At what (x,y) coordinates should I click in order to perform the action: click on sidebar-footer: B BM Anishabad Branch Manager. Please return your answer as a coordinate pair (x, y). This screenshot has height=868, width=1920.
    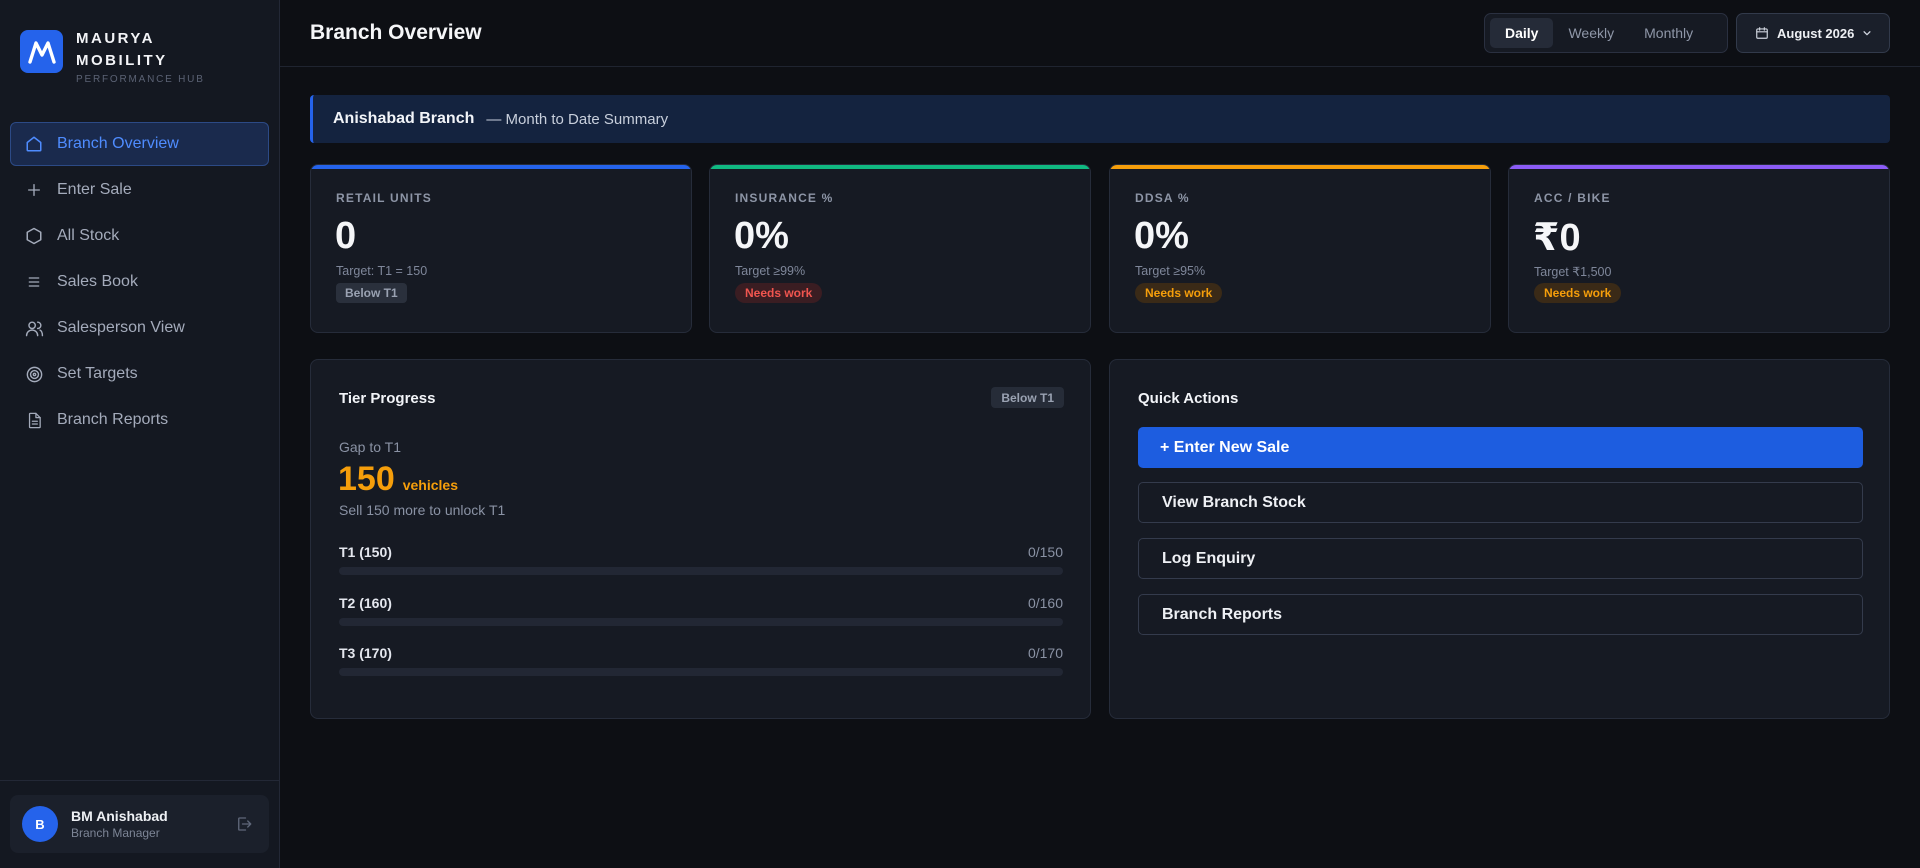
    Looking at the image, I should click on (140, 824).